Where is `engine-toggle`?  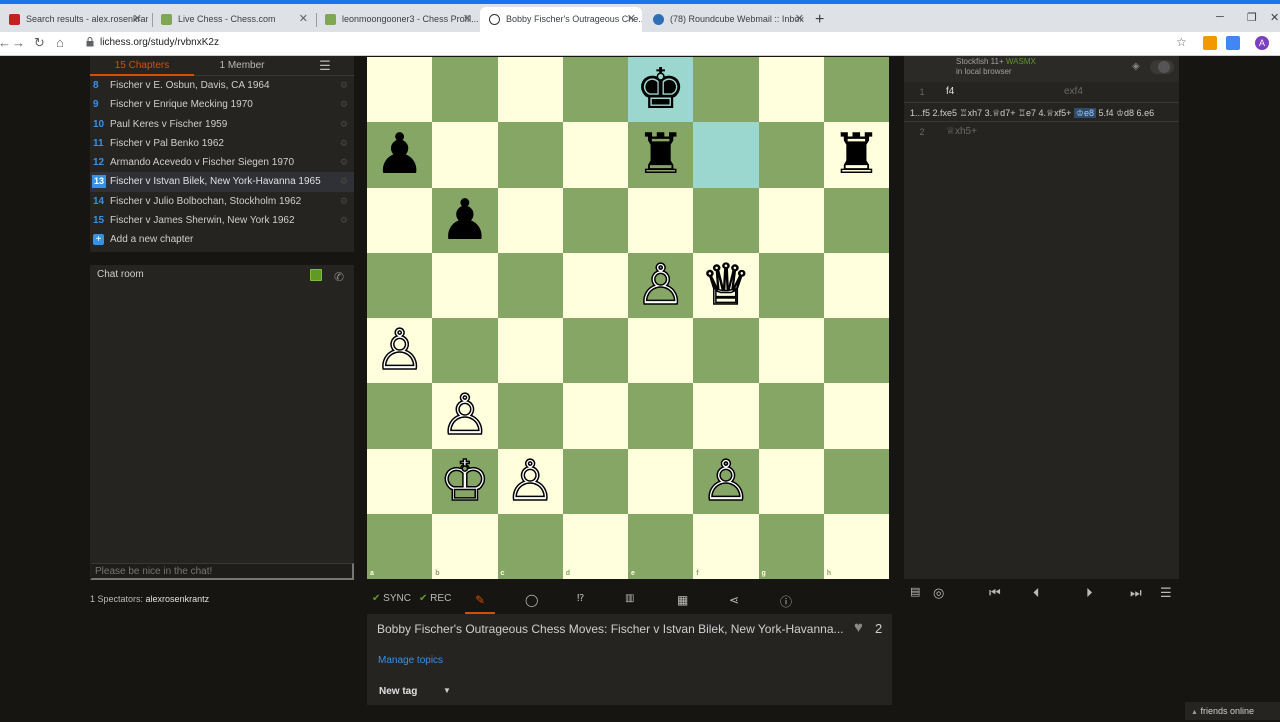 engine-toggle is located at coordinates (1162, 67).